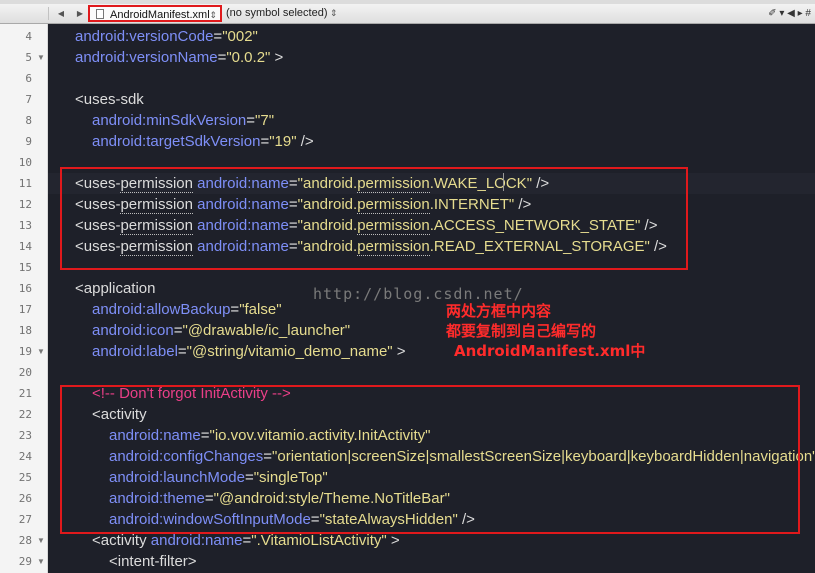 The height and width of the screenshot is (573, 815). What do you see at coordinates (25, 540) in the screenshot?
I see `line-number: 28` at bounding box center [25, 540].